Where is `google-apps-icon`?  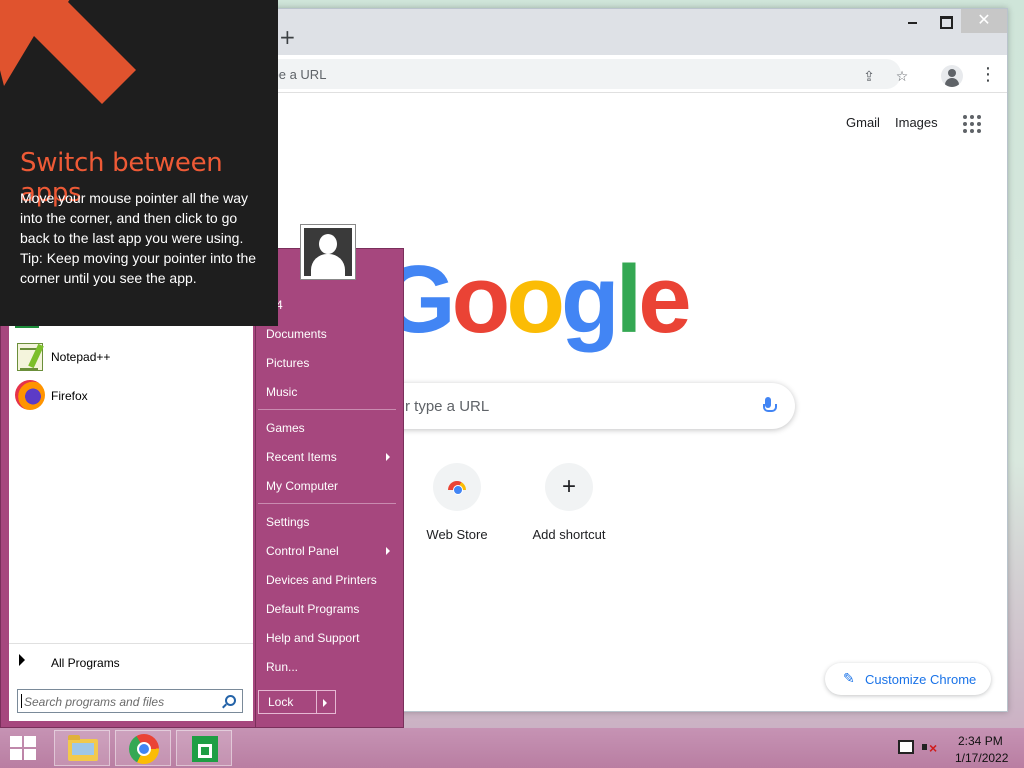 google-apps-icon is located at coordinates (972, 124).